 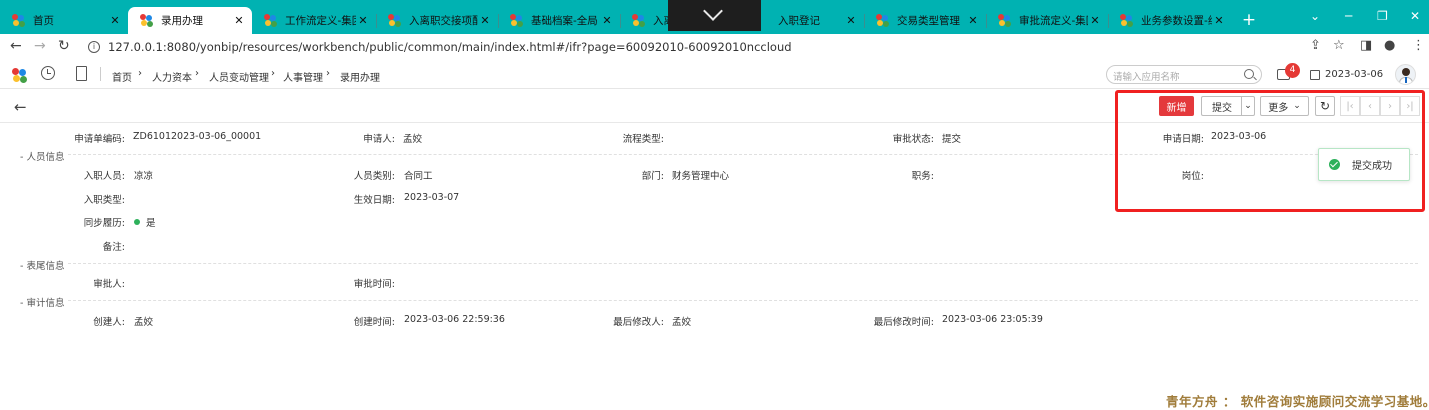 What do you see at coordinates (109, 322) in the screenshot?
I see `creator-label: 创建人:` at bounding box center [109, 322].